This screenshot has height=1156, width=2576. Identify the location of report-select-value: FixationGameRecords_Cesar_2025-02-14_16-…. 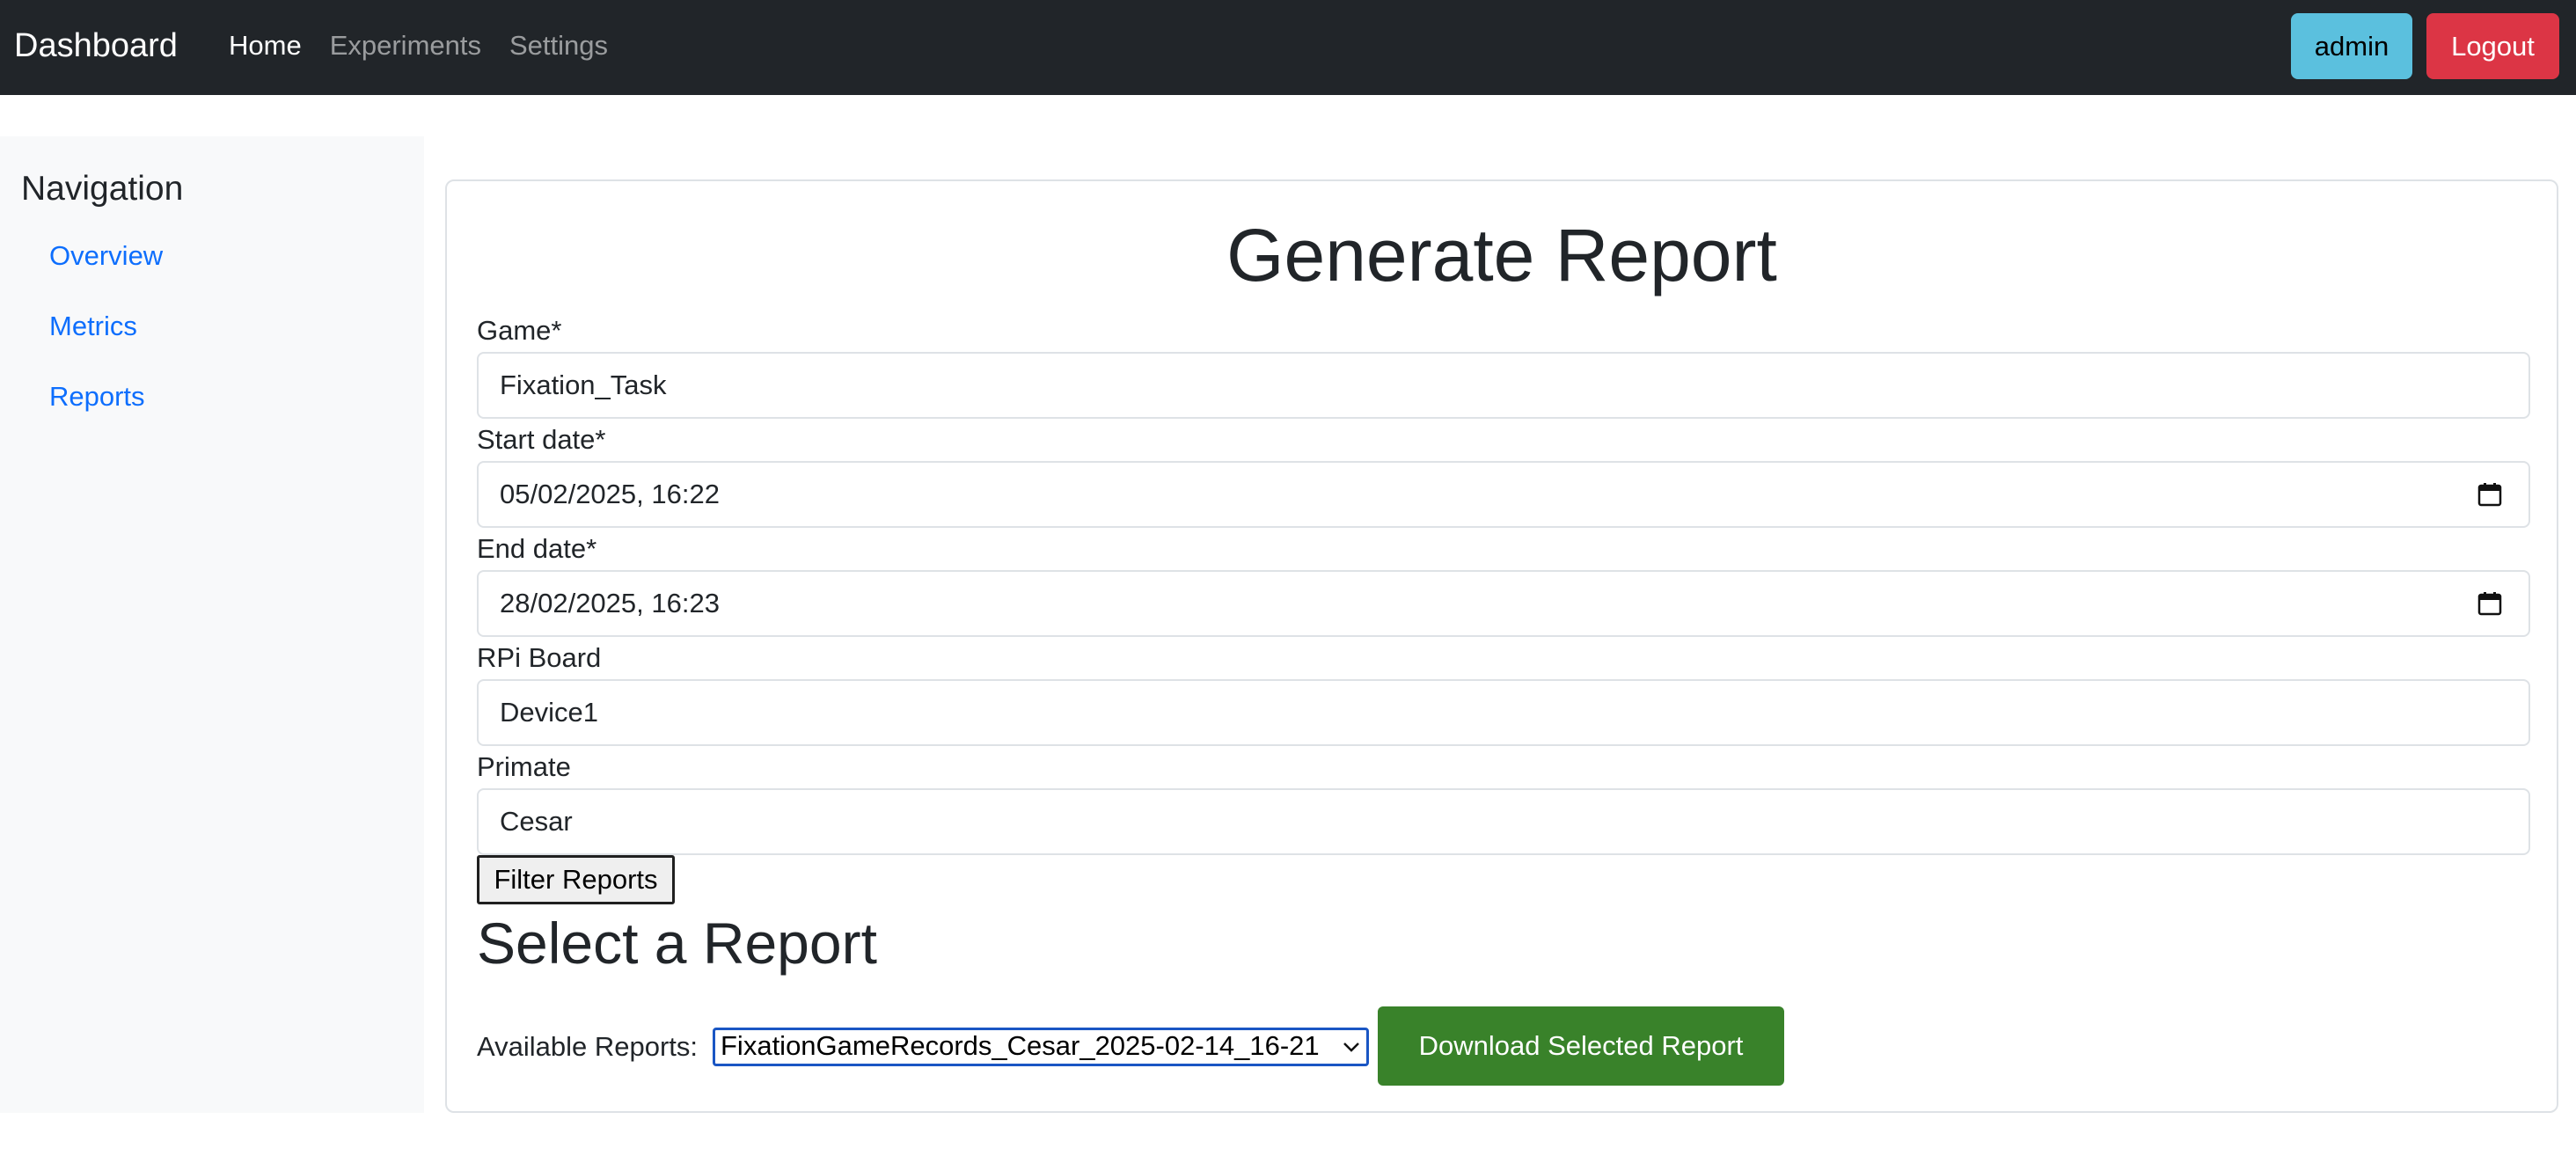
(1020, 1045).